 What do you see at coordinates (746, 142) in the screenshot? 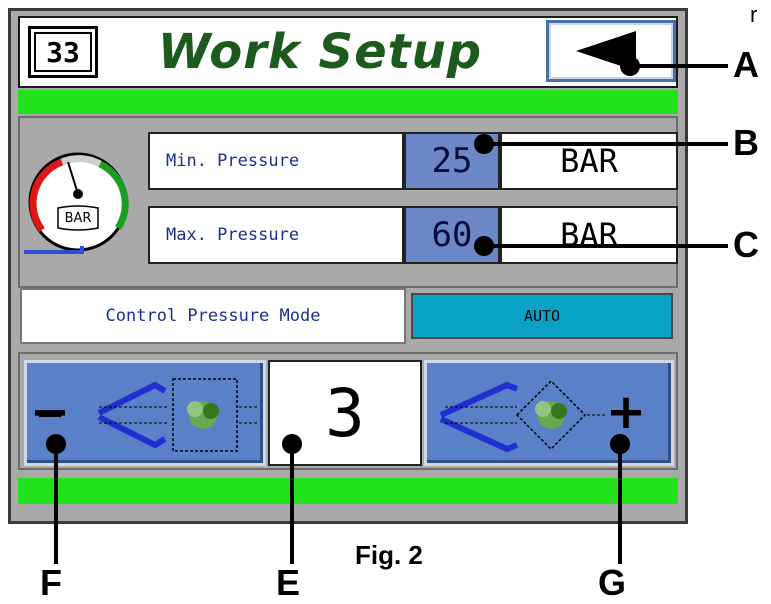
I see `callout-b: B` at bounding box center [746, 142].